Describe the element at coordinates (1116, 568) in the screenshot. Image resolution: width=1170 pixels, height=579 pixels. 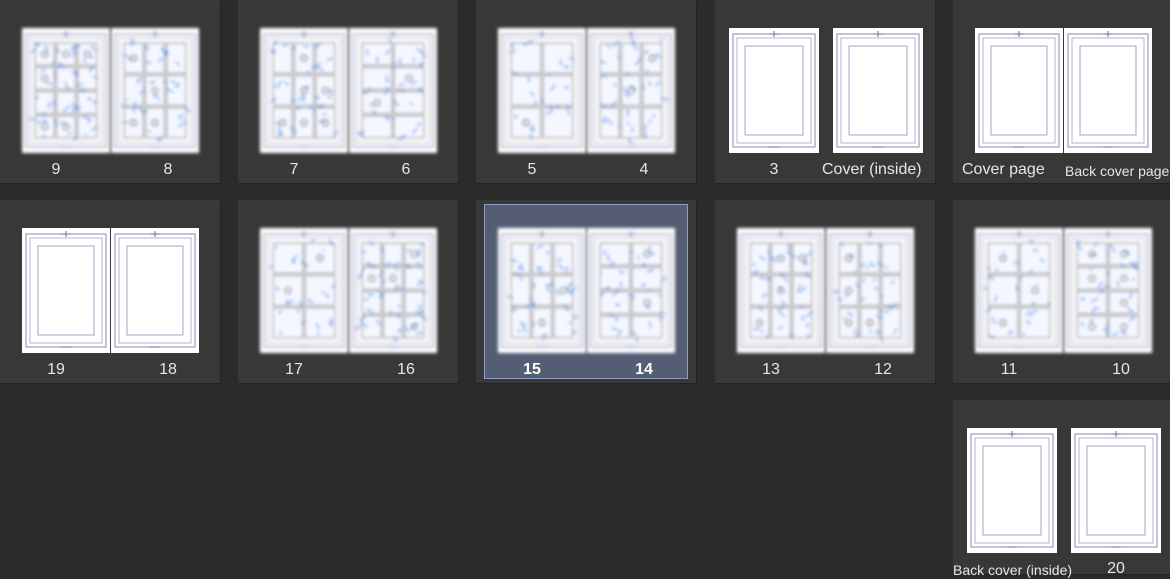
I see `page-number-20: 20` at that location.